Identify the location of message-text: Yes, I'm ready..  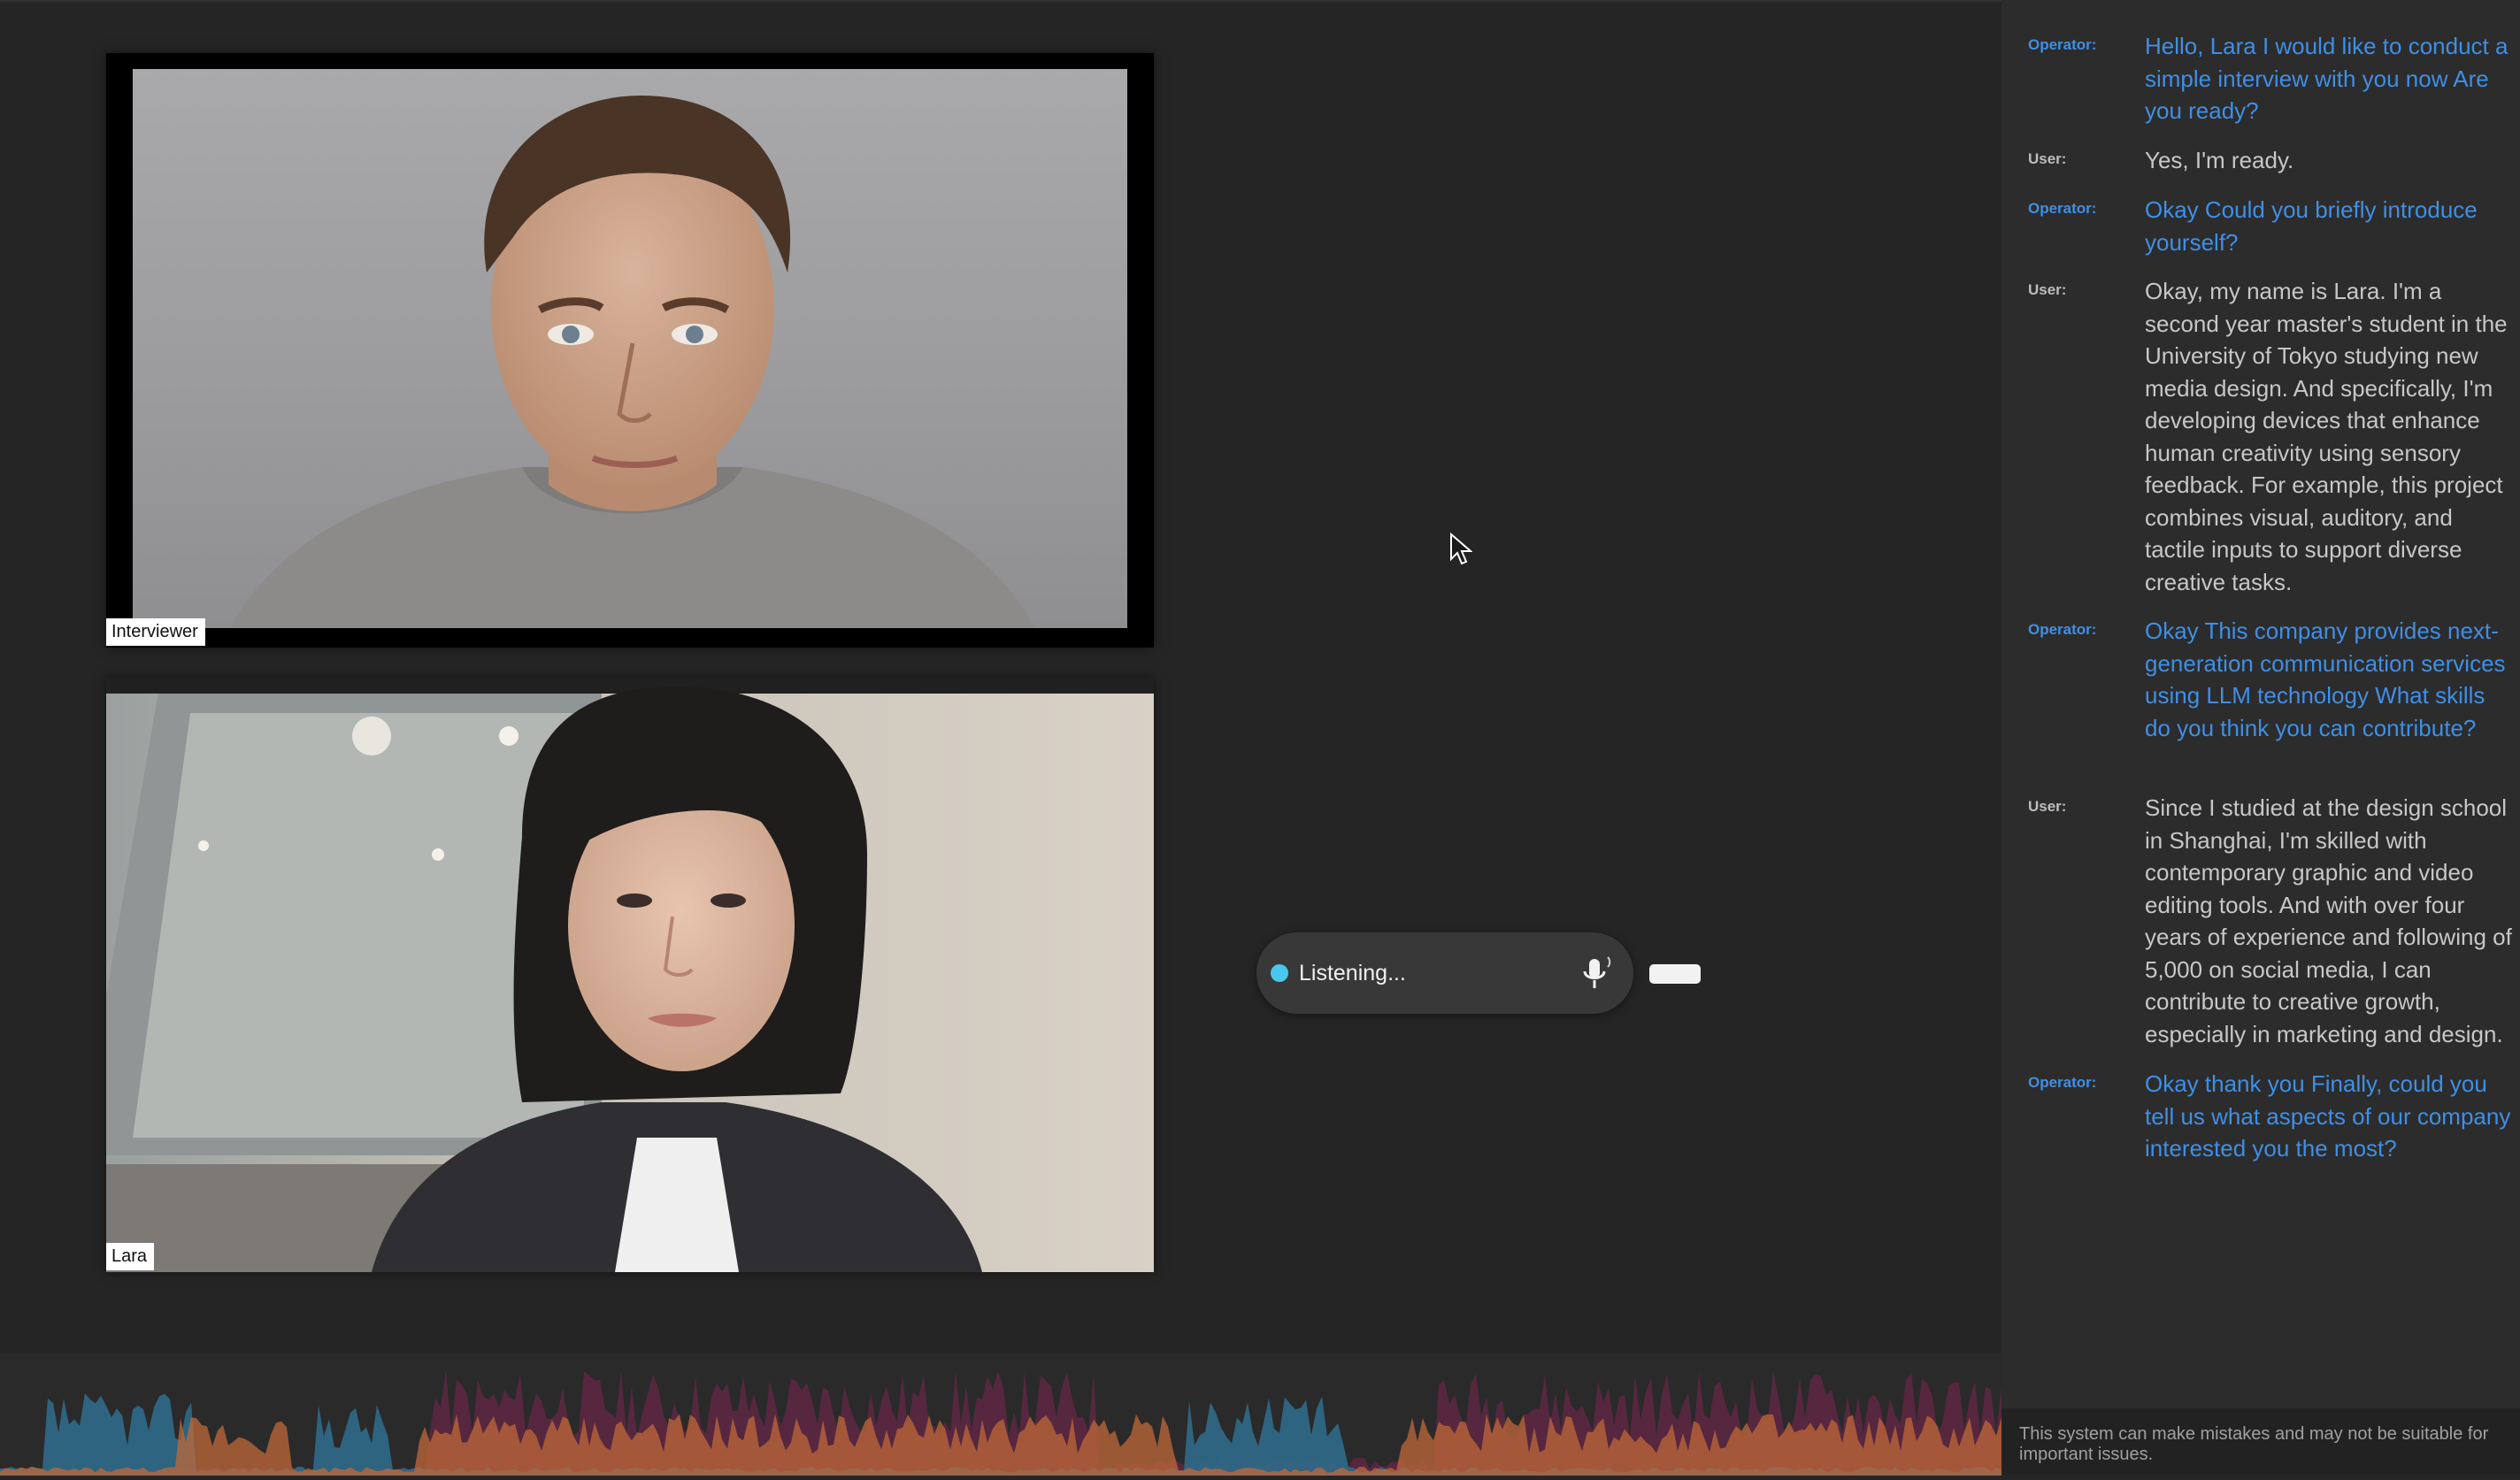
(2219, 160).